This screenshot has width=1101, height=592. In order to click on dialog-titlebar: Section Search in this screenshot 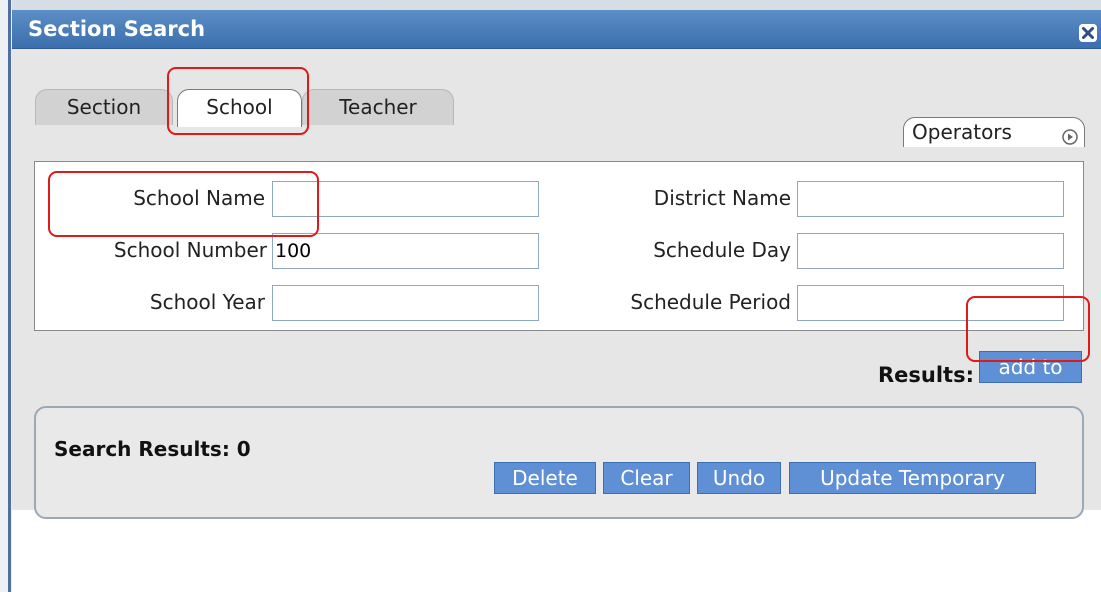, I will do `click(556, 29)`.